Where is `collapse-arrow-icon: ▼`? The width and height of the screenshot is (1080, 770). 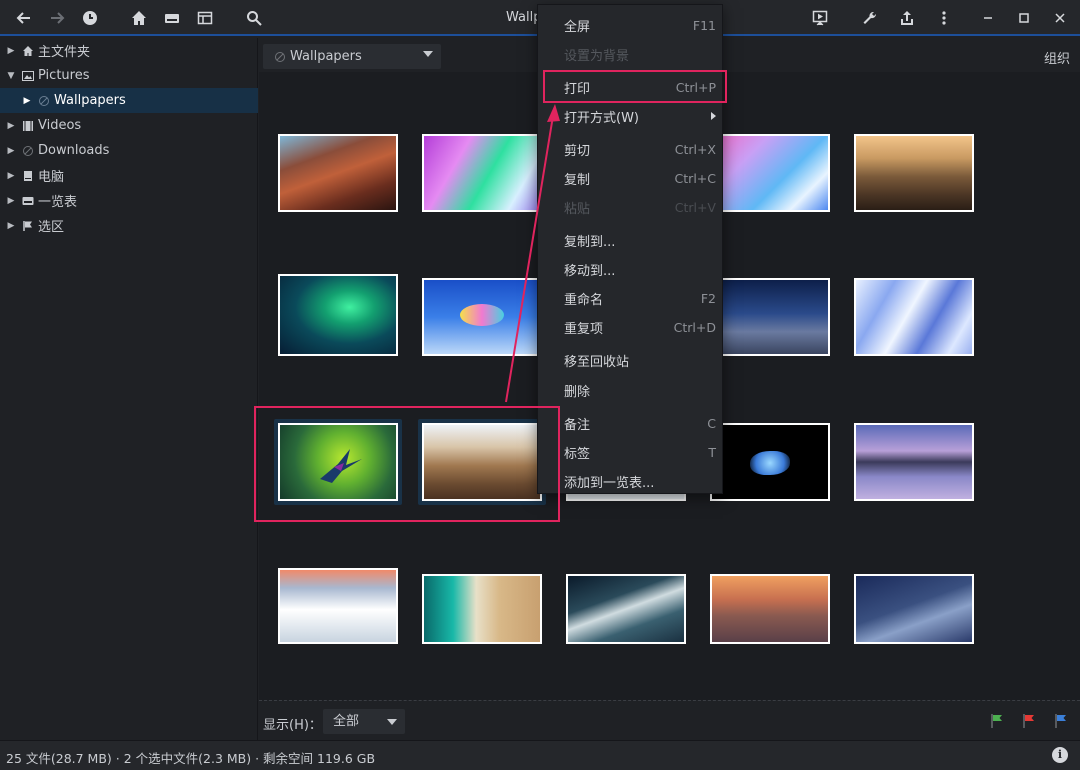 collapse-arrow-icon: ▼ is located at coordinates (11, 76).